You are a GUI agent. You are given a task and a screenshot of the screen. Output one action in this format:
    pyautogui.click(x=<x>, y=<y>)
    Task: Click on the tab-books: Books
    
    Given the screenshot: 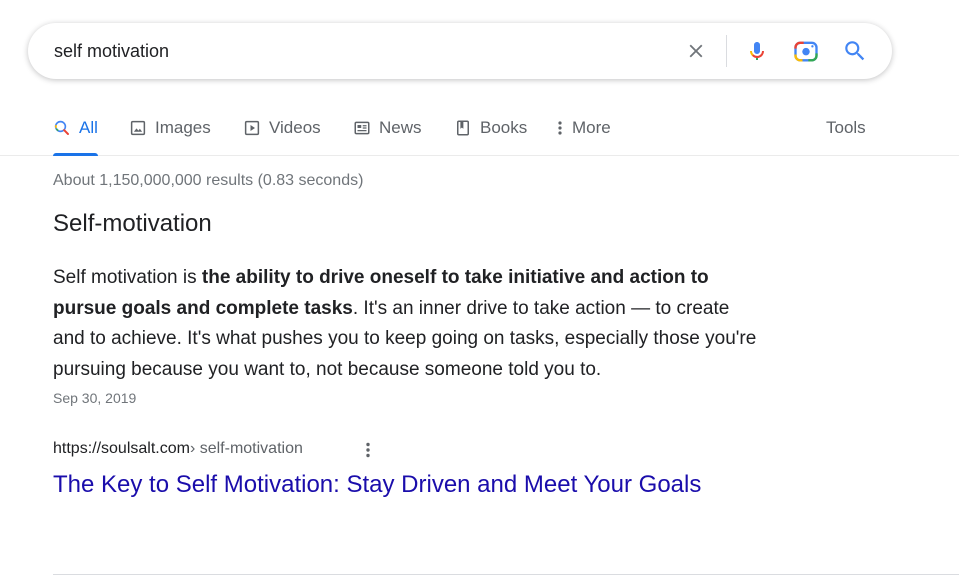 What is the action you would take?
    pyautogui.click(x=490, y=127)
    